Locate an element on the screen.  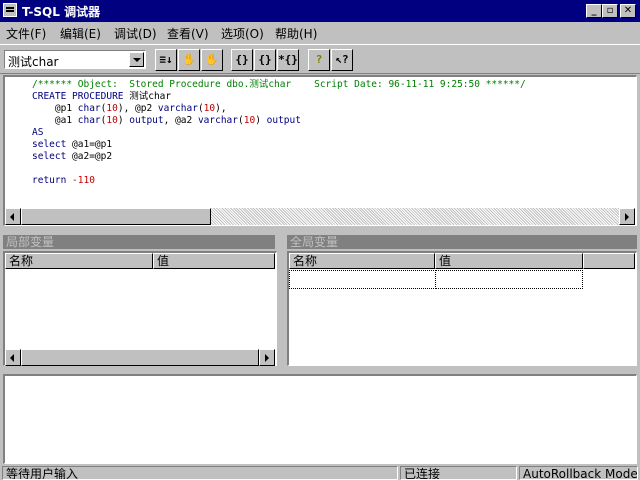
status-connection: 已连接 is located at coordinates (458, 473).